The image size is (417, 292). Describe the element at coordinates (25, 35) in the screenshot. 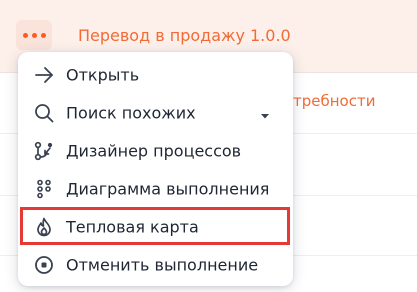

I see `more-horizontal-icon` at that location.